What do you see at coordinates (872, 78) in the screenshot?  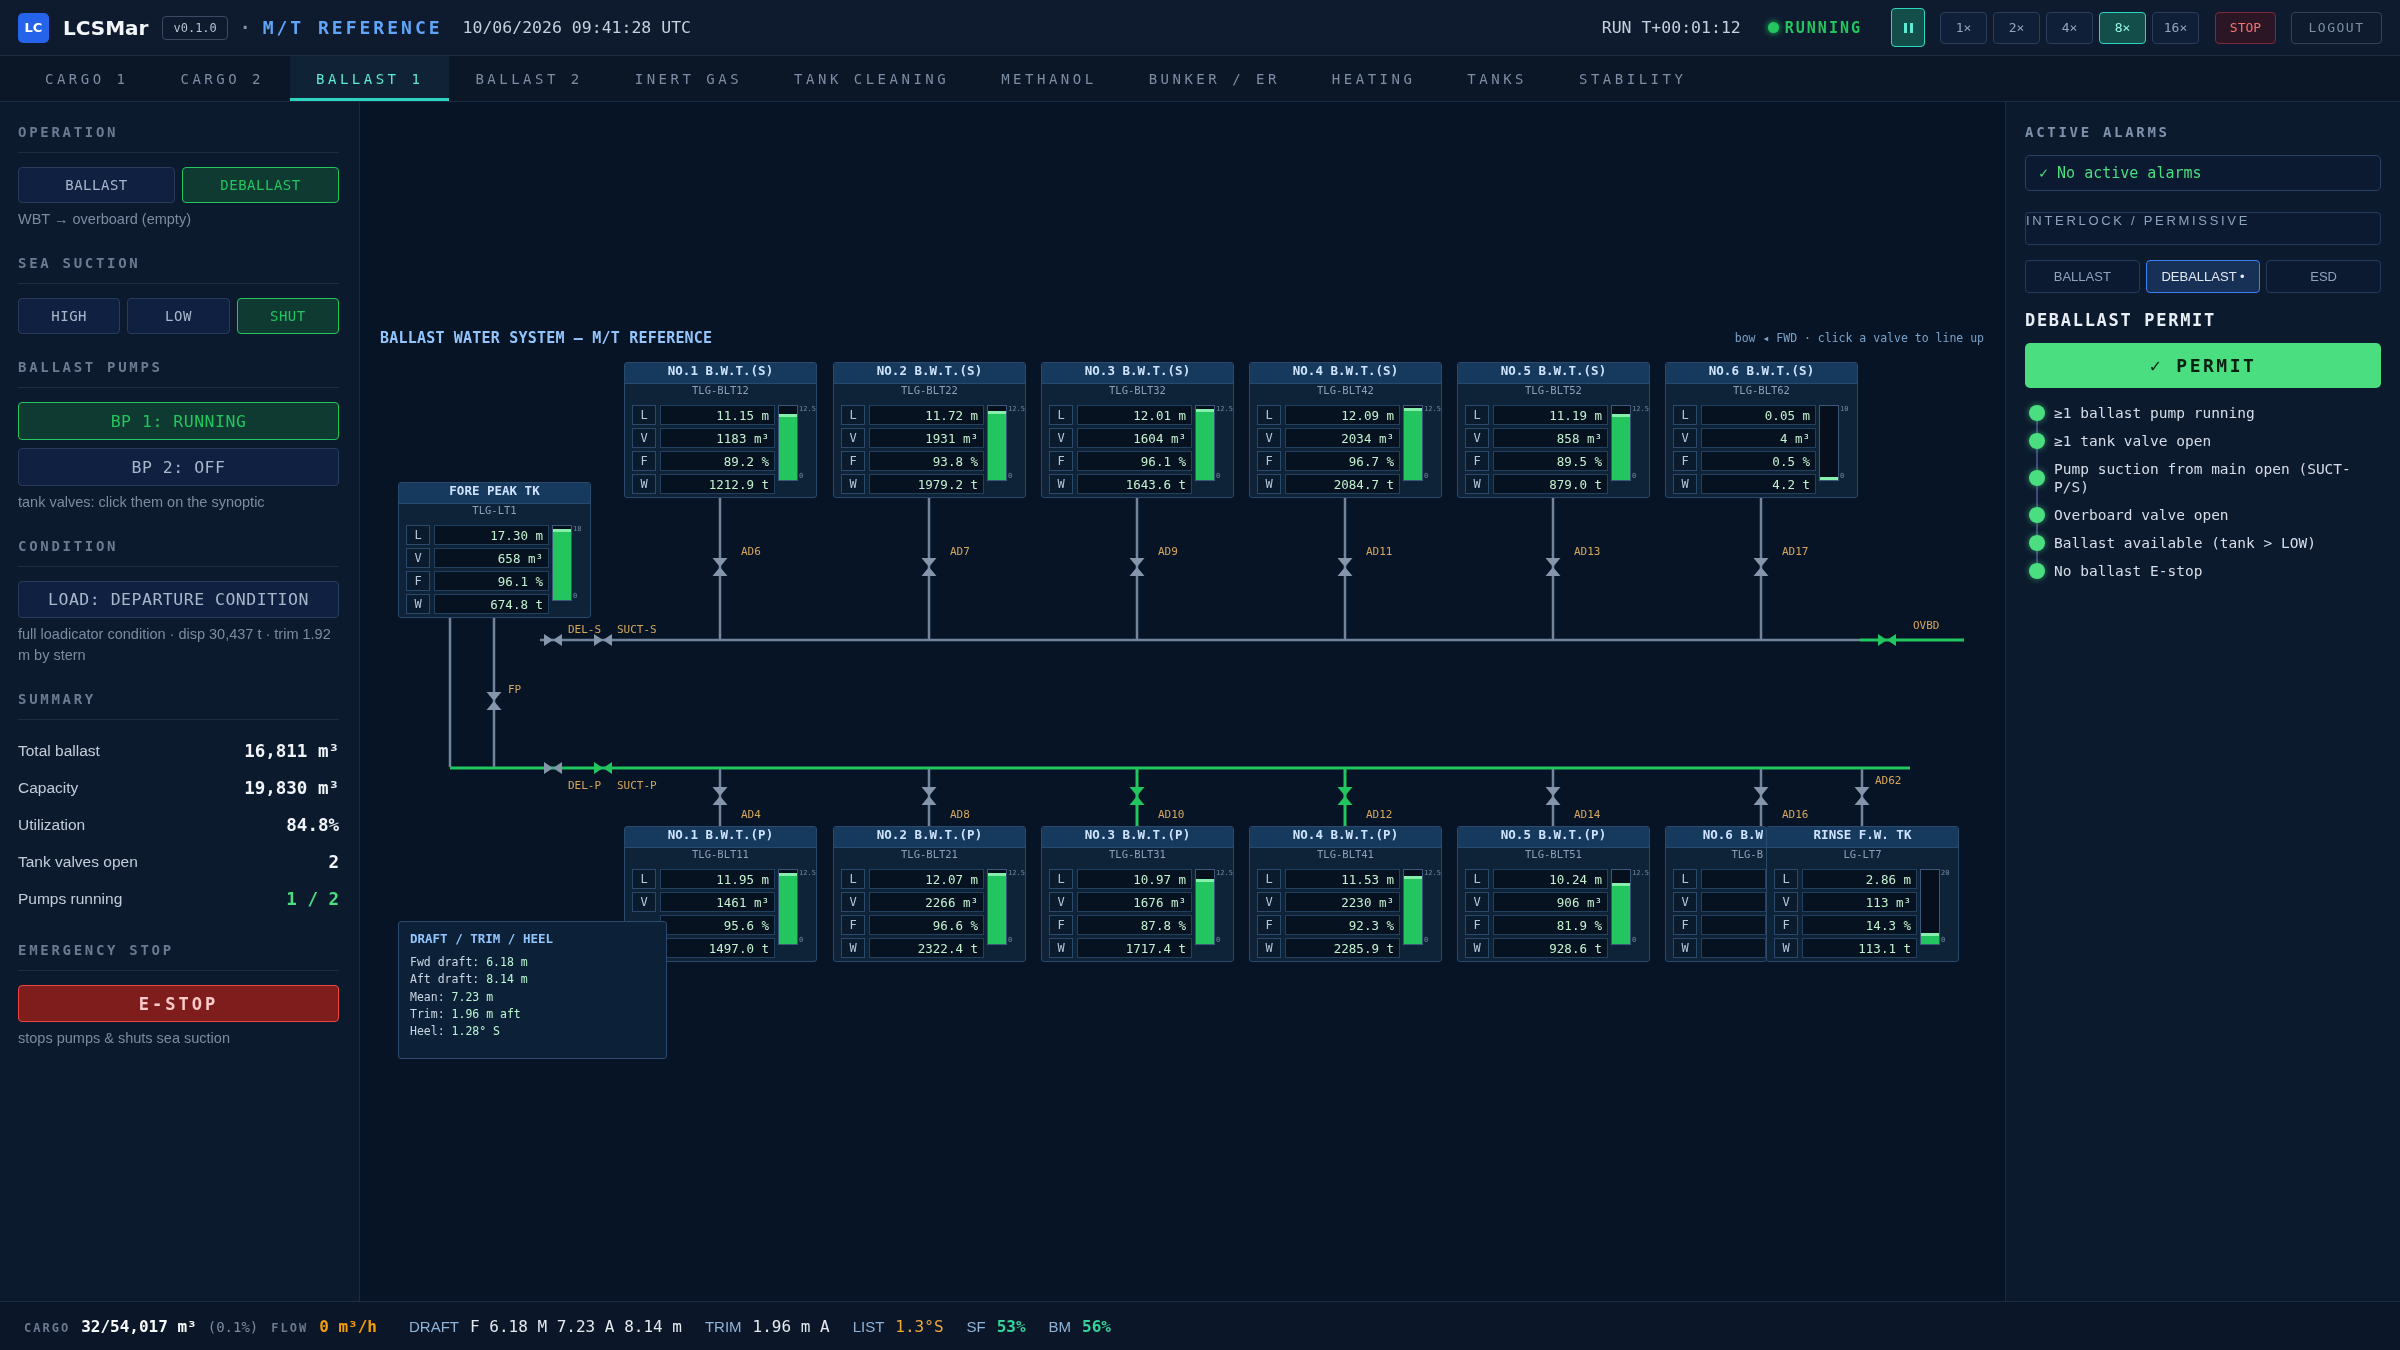 I see `tab: TANK CLEANING` at bounding box center [872, 78].